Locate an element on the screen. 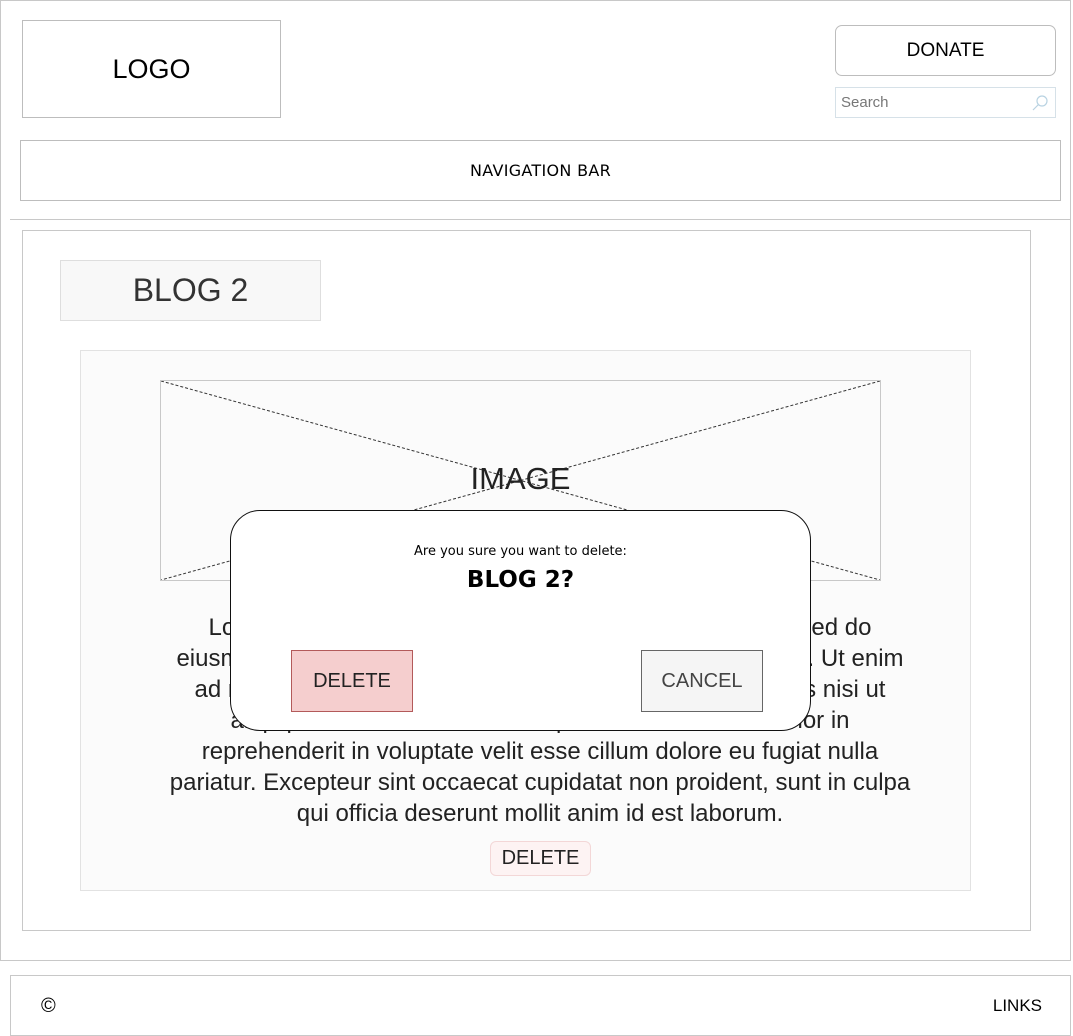 This screenshot has height=1036, width=1073. image-label: IMAGE is located at coordinates (520, 478).